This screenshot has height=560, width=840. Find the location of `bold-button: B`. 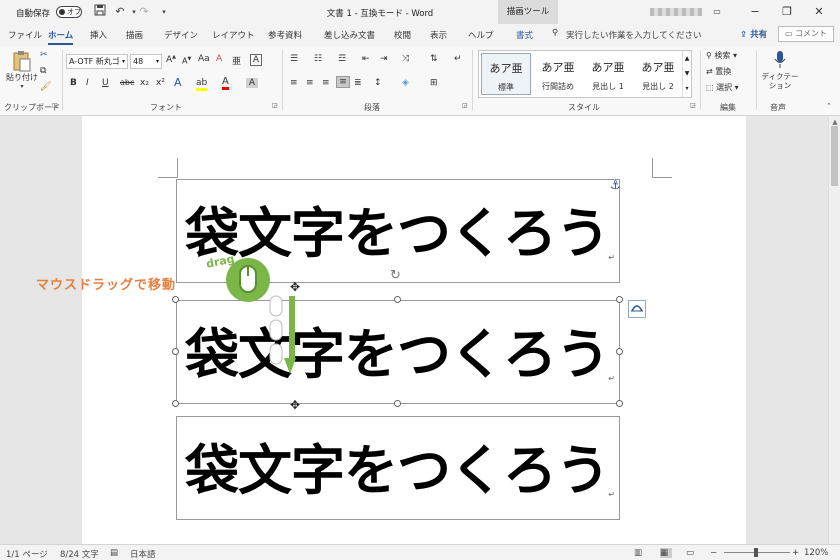

bold-button: B is located at coordinates (73, 83).